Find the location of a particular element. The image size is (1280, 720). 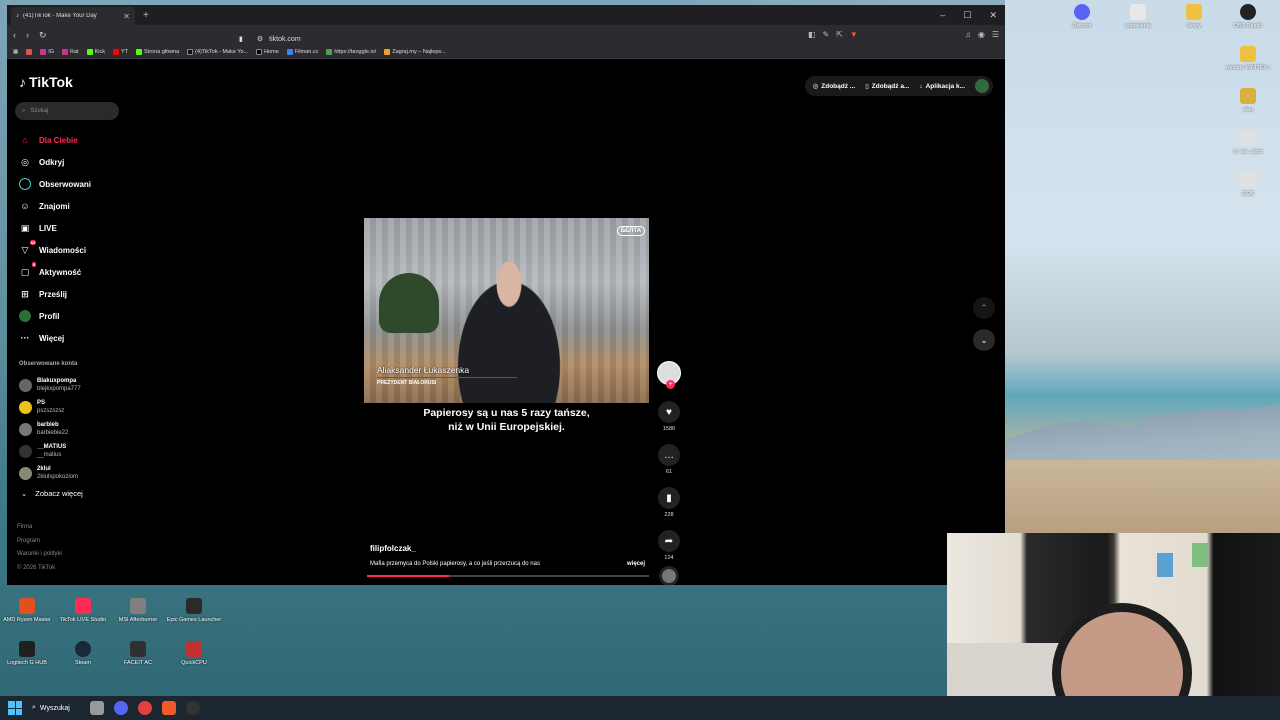

webcam-overlay is located at coordinates (1113, 626).